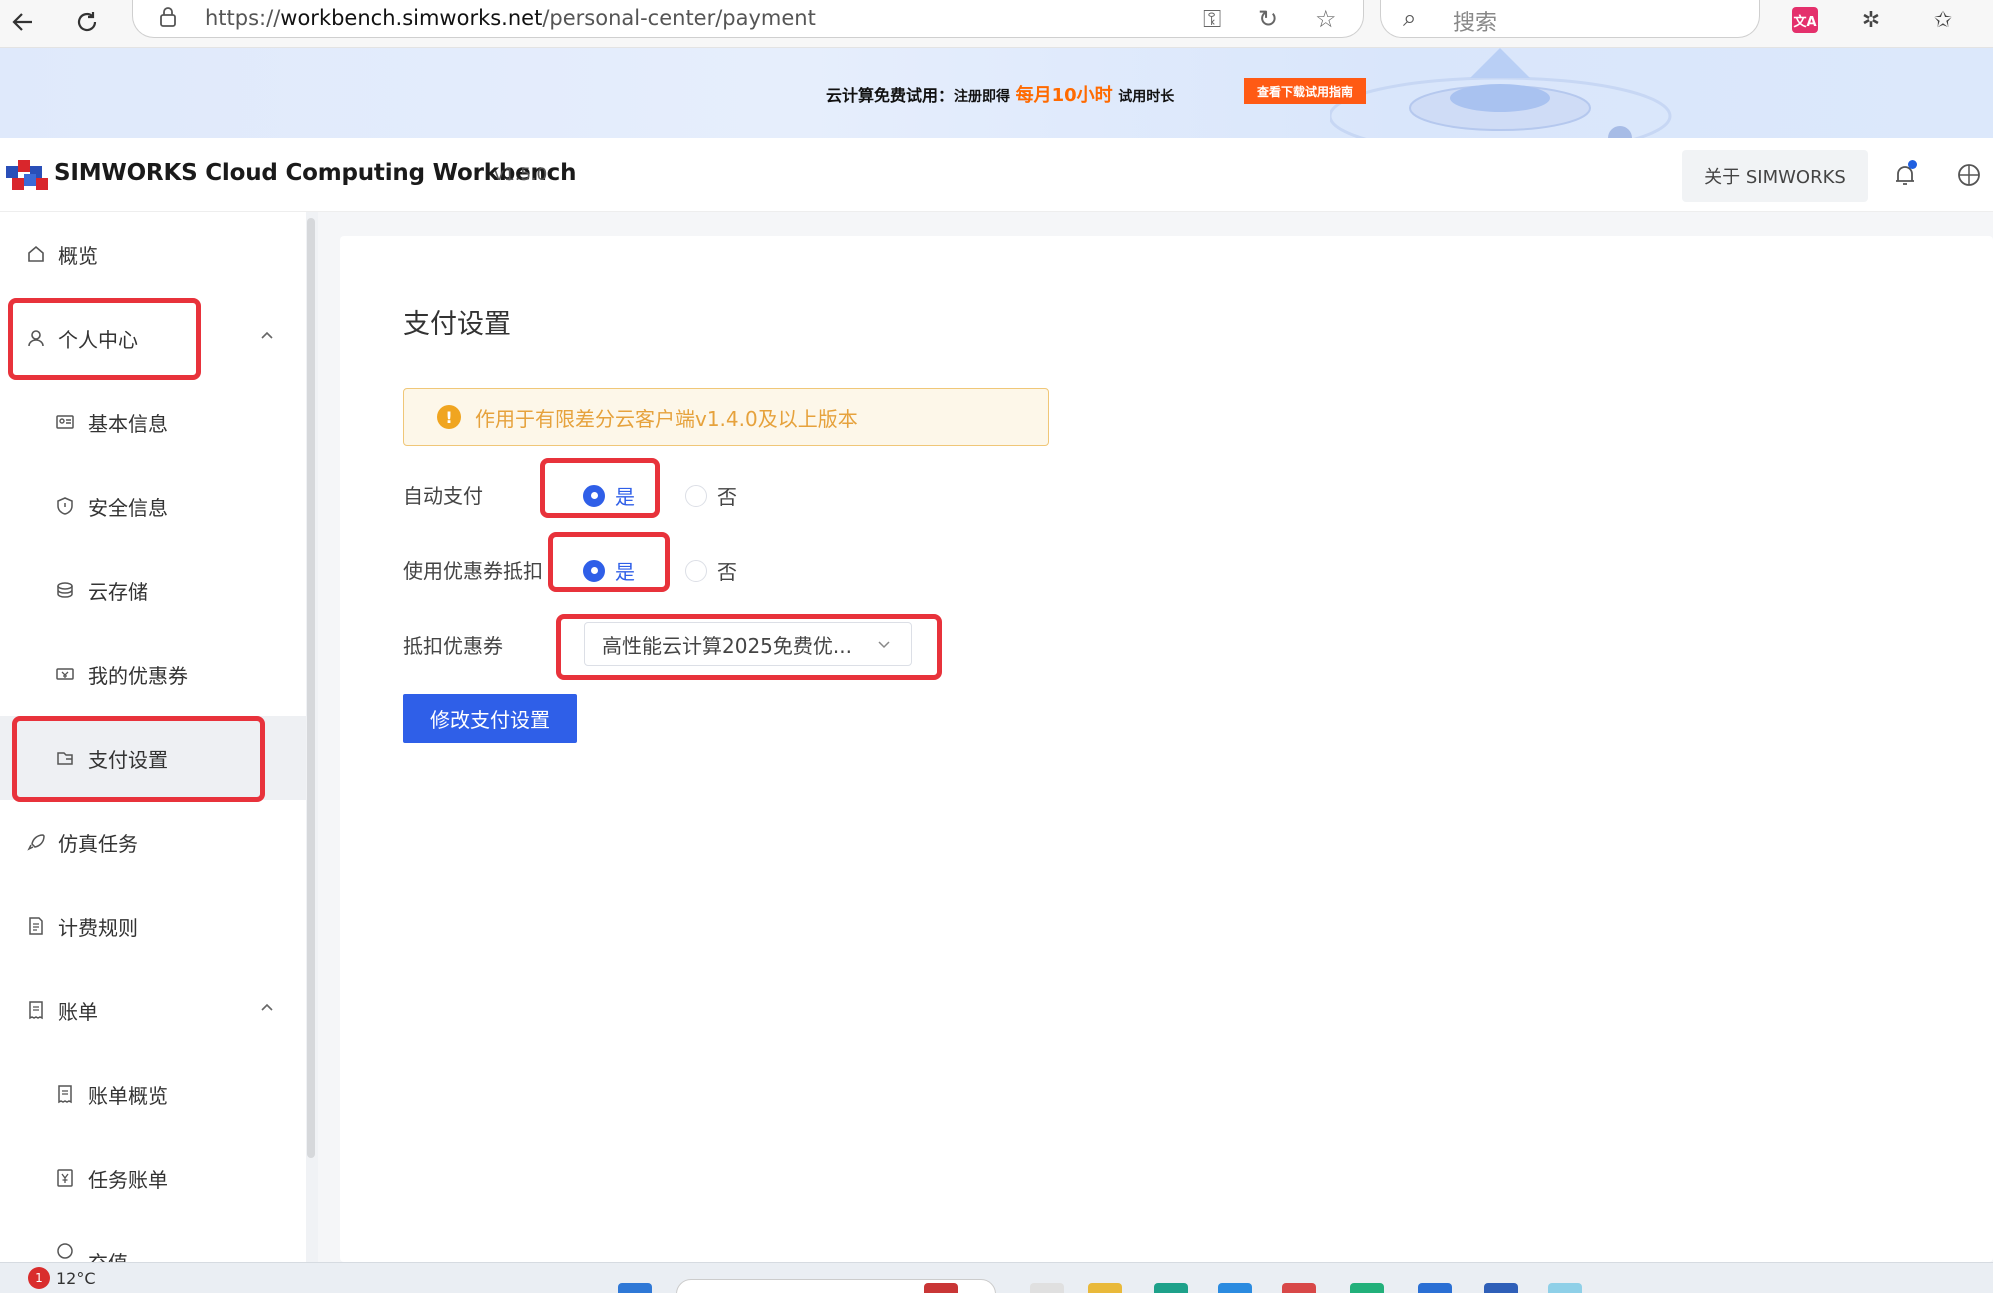  Describe the element at coordinates (65, 590) in the screenshot. I see `cloud-storage-icon` at that location.